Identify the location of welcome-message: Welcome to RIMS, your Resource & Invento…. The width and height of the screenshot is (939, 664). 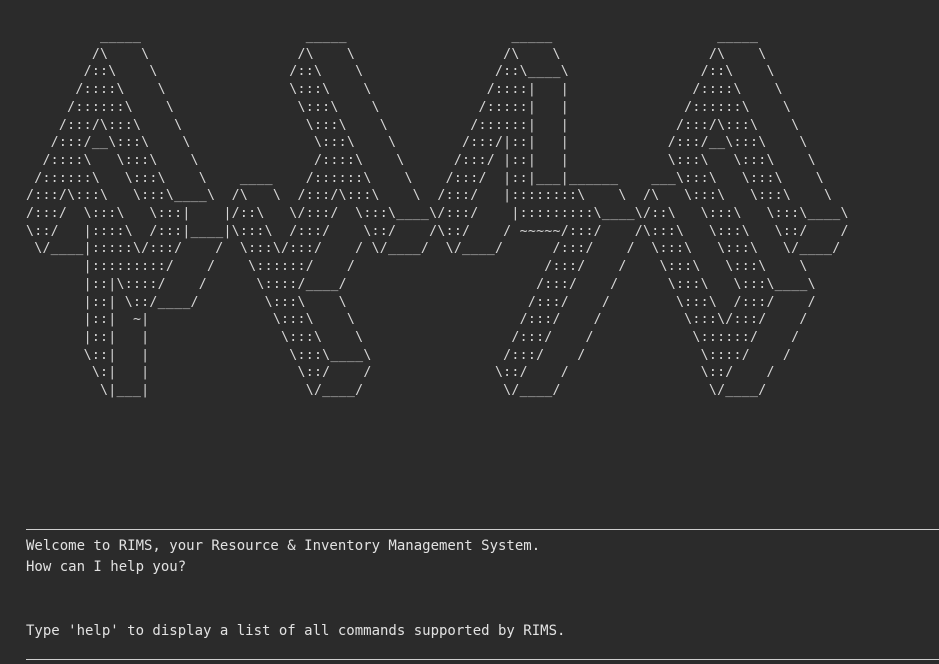
(283, 546).